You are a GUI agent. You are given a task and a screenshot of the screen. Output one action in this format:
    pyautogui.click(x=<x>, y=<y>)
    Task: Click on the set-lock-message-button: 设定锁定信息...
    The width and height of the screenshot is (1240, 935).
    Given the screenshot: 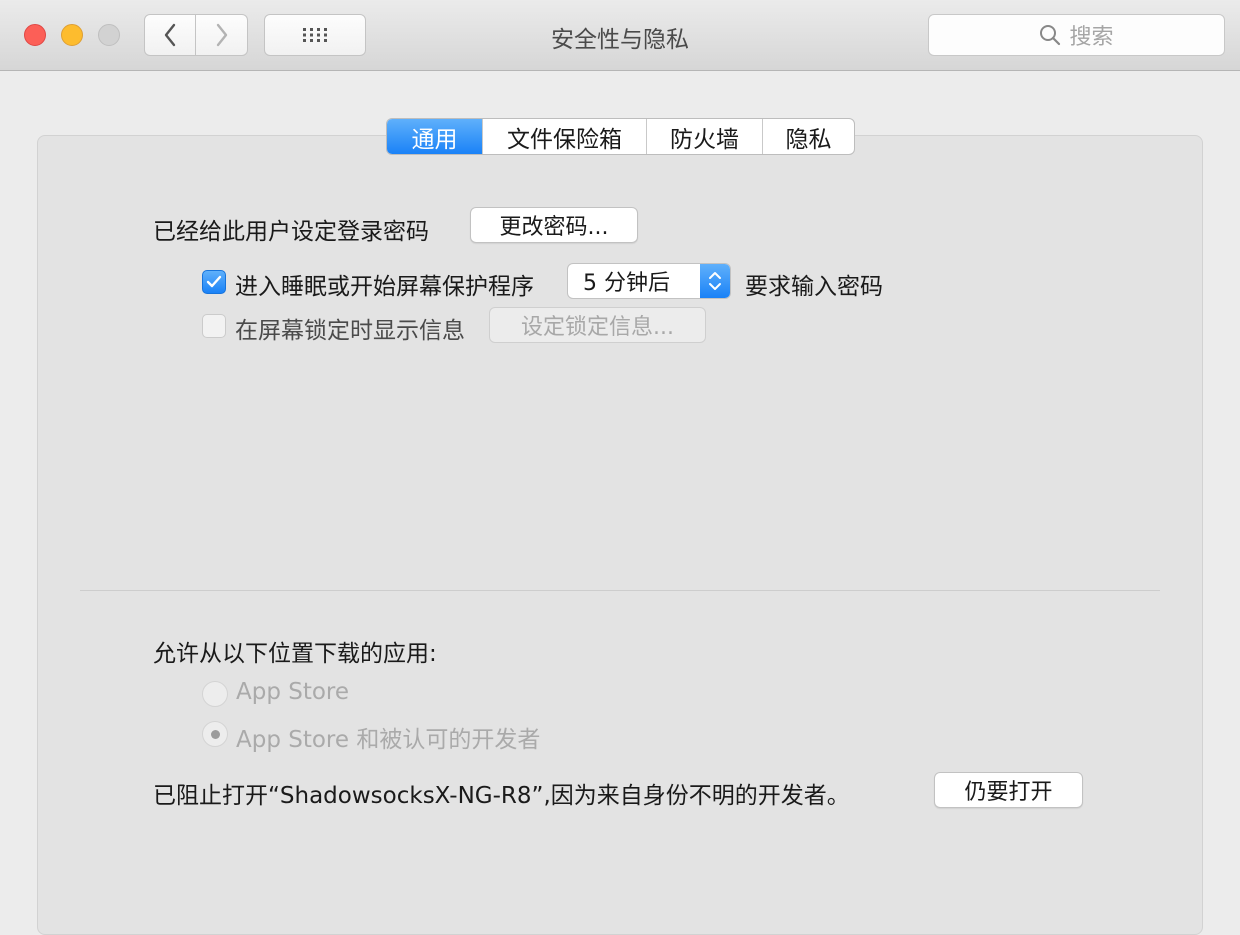 What is the action you would take?
    pyautogui.click(x=597, y=325)
    